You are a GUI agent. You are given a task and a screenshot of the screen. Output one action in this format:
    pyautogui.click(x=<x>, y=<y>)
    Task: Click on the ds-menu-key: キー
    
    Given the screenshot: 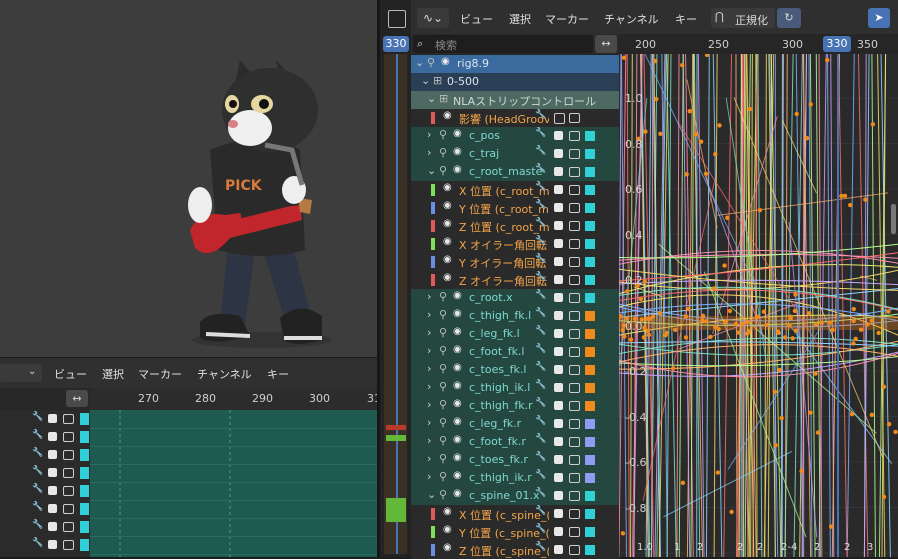 What is the action you would take?
    pyautogui.click(x=278, y=374)
    